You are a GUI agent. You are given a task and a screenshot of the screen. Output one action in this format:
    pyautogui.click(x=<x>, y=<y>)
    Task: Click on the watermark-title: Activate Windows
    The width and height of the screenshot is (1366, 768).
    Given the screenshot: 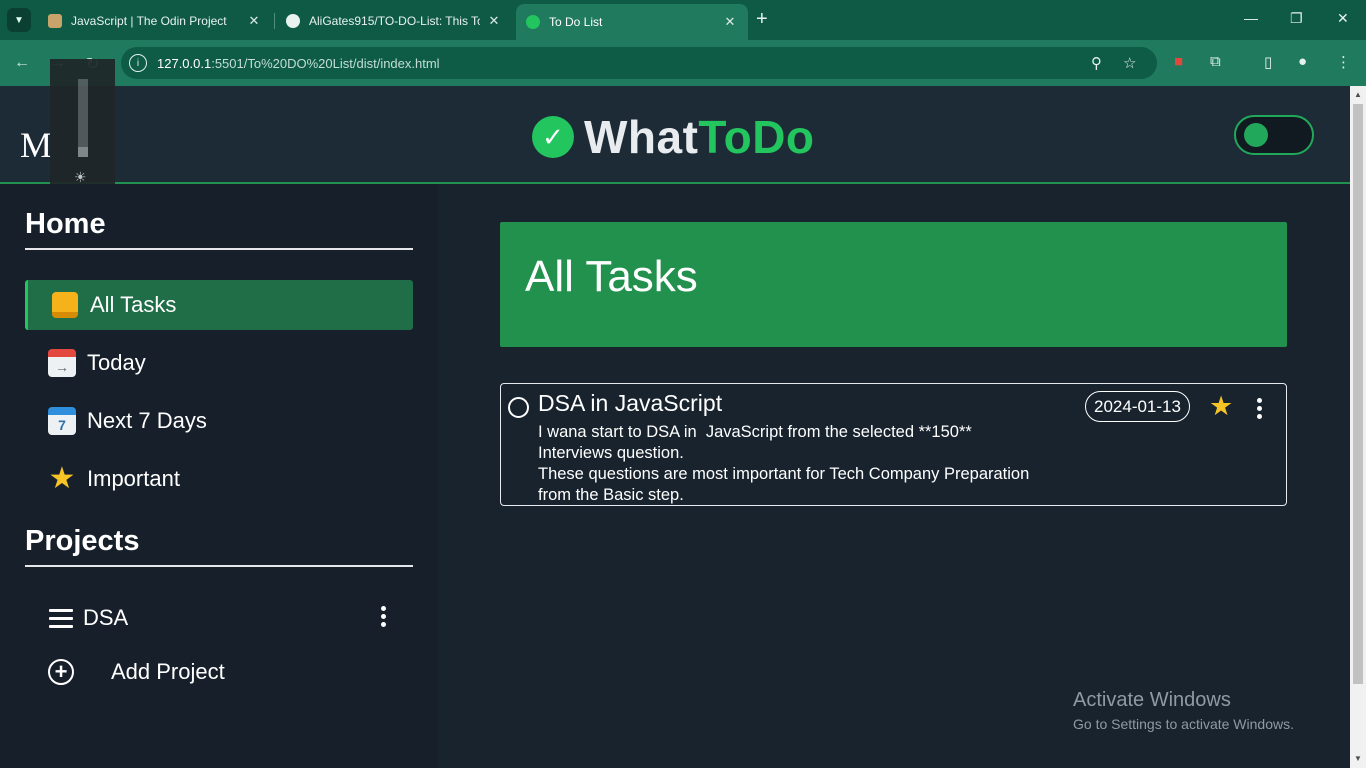 What is the action you would take?
    pyautogui.click(x=1152, y=700)
    